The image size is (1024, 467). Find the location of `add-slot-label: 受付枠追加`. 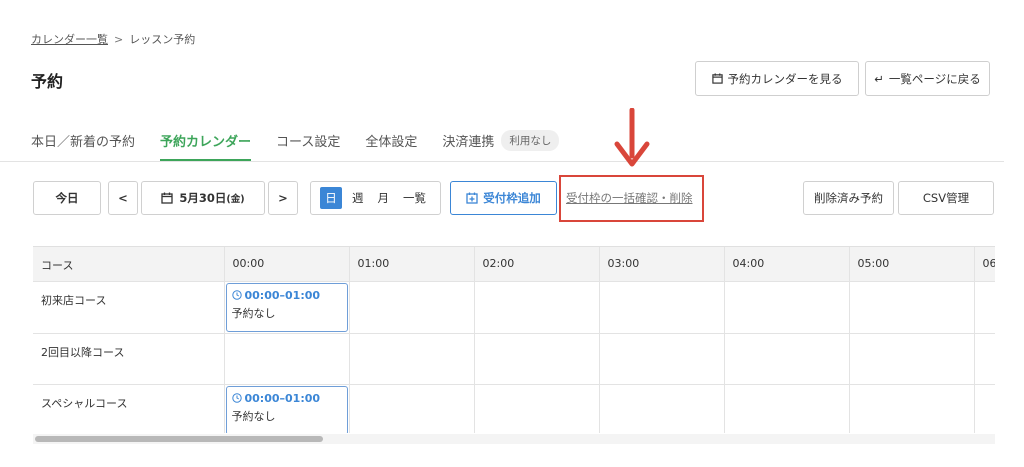

add-slot-label: 受付枠追加 is located at coordinates (512, 198).